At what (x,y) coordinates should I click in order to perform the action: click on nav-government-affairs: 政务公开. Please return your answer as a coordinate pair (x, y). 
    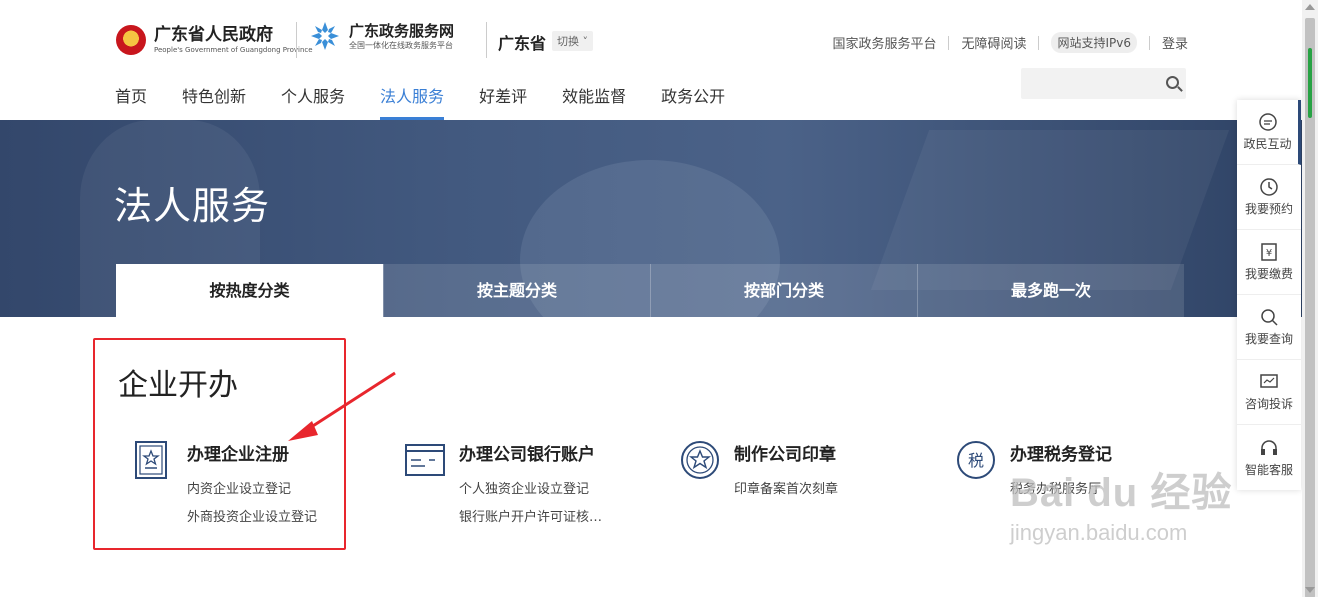
    Looking at the image, I should click on (693, 103).